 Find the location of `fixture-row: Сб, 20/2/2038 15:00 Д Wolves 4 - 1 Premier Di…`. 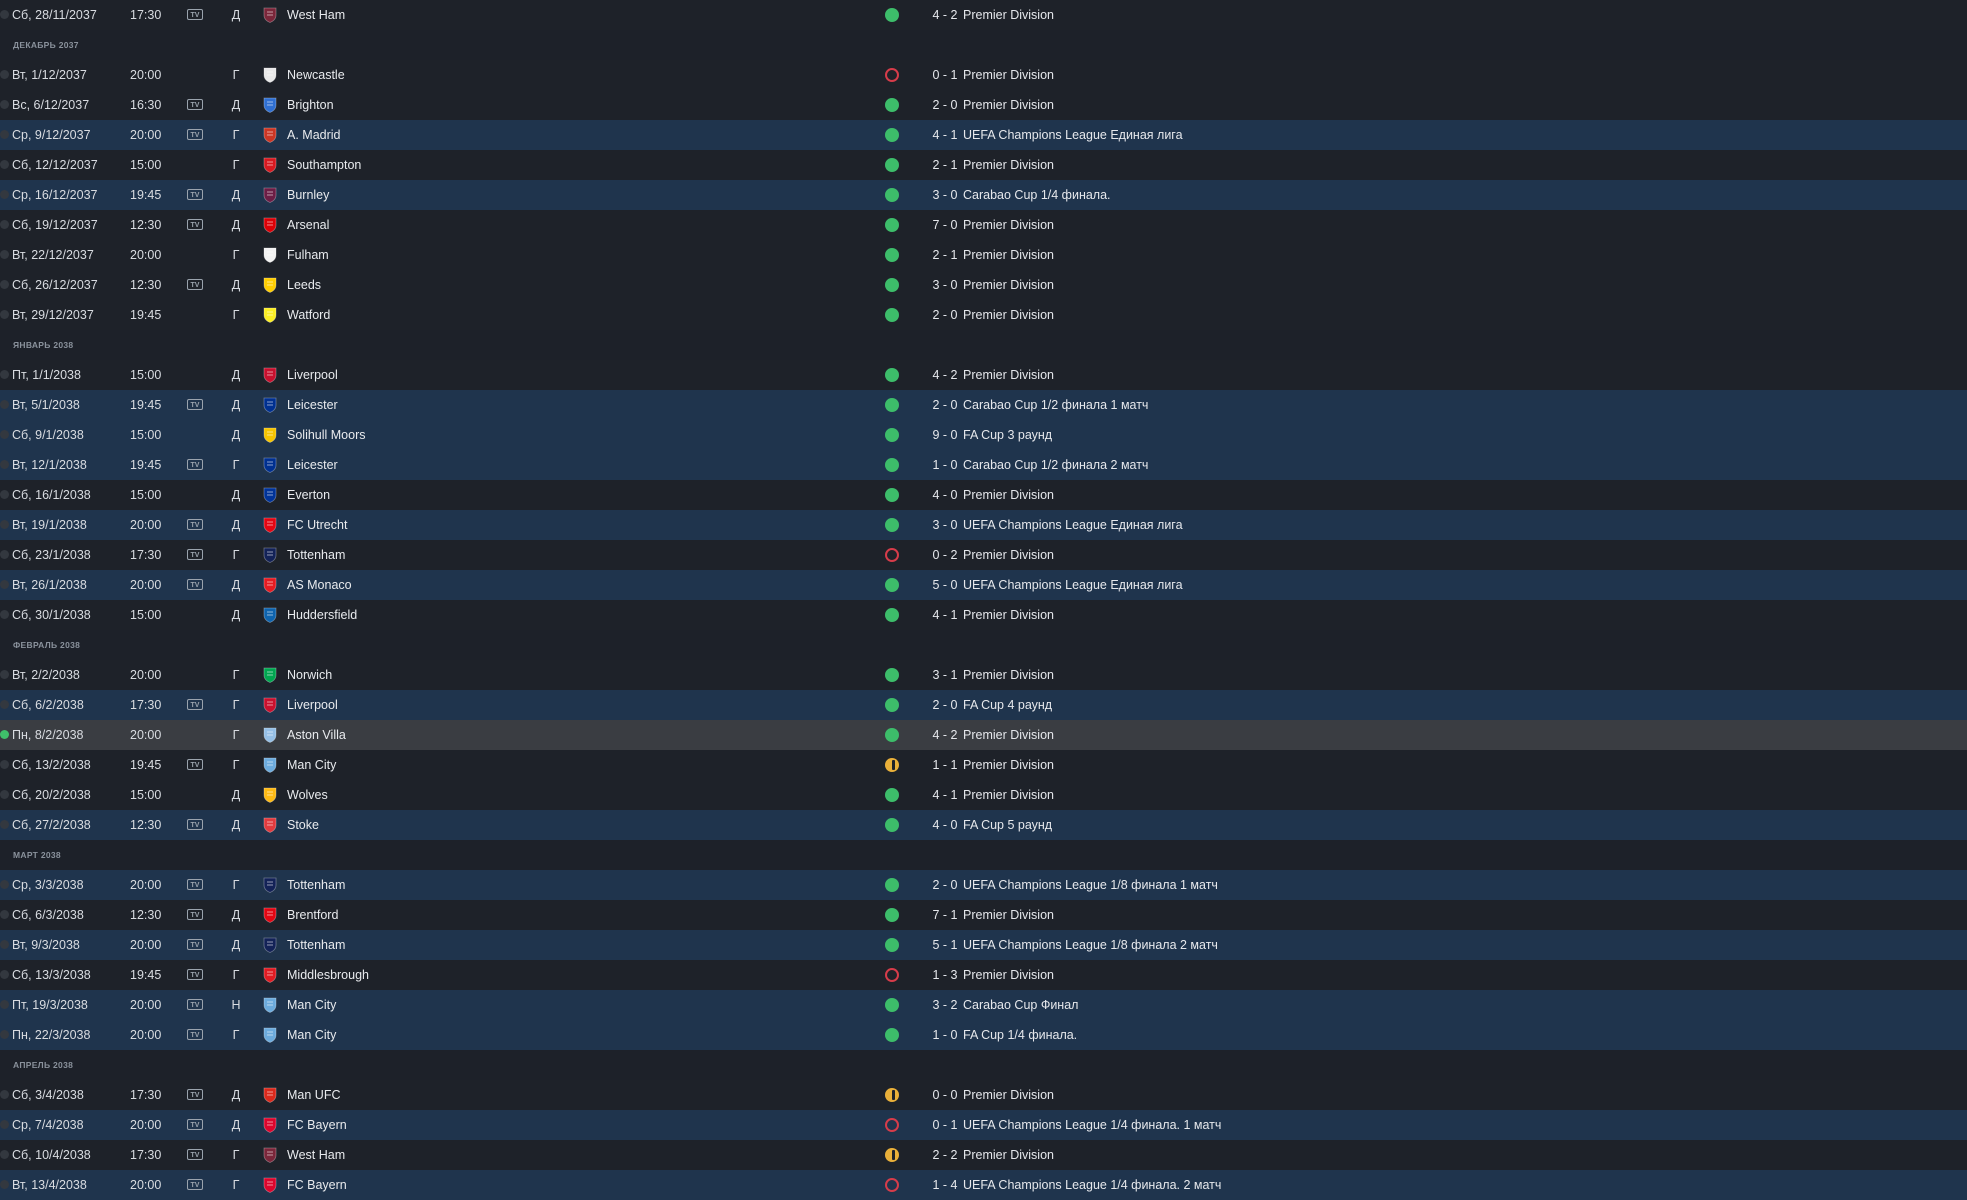

fixture-row: Сб, 20/2/2038 15:00 Д Wolves 4 - 1 Premier Di… is located at coordinates (983, 795).